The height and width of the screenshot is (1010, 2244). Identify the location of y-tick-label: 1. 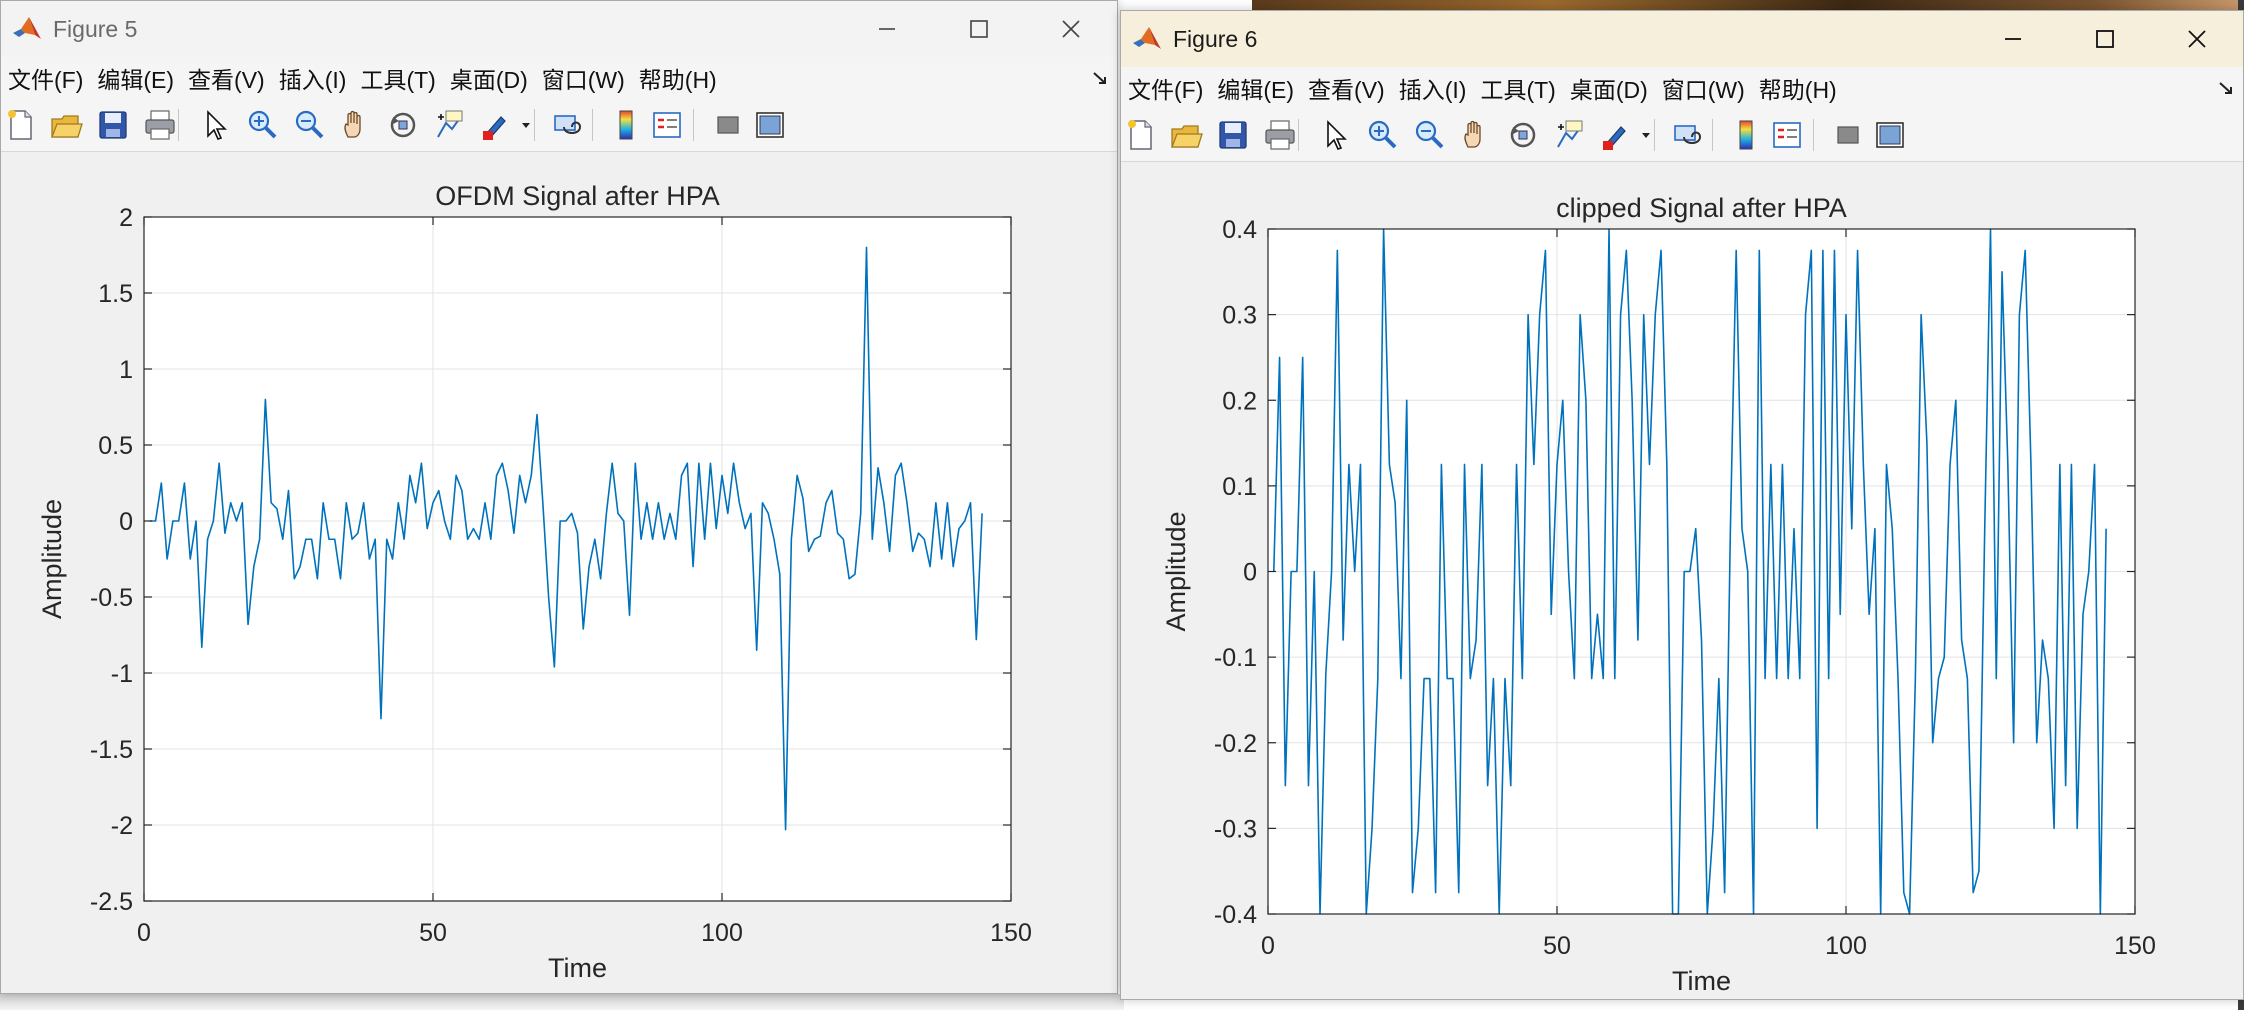
(126, 370).